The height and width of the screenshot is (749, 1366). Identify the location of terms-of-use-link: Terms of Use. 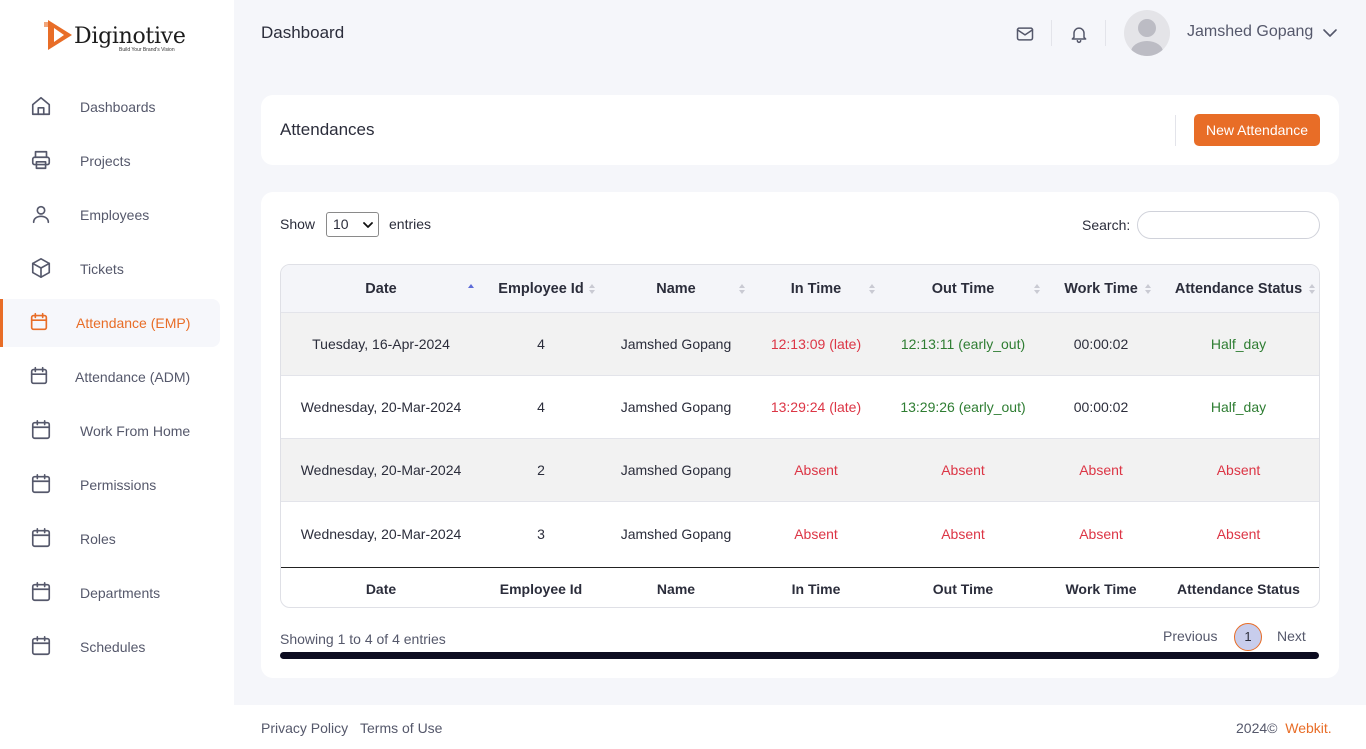
(401, 728).